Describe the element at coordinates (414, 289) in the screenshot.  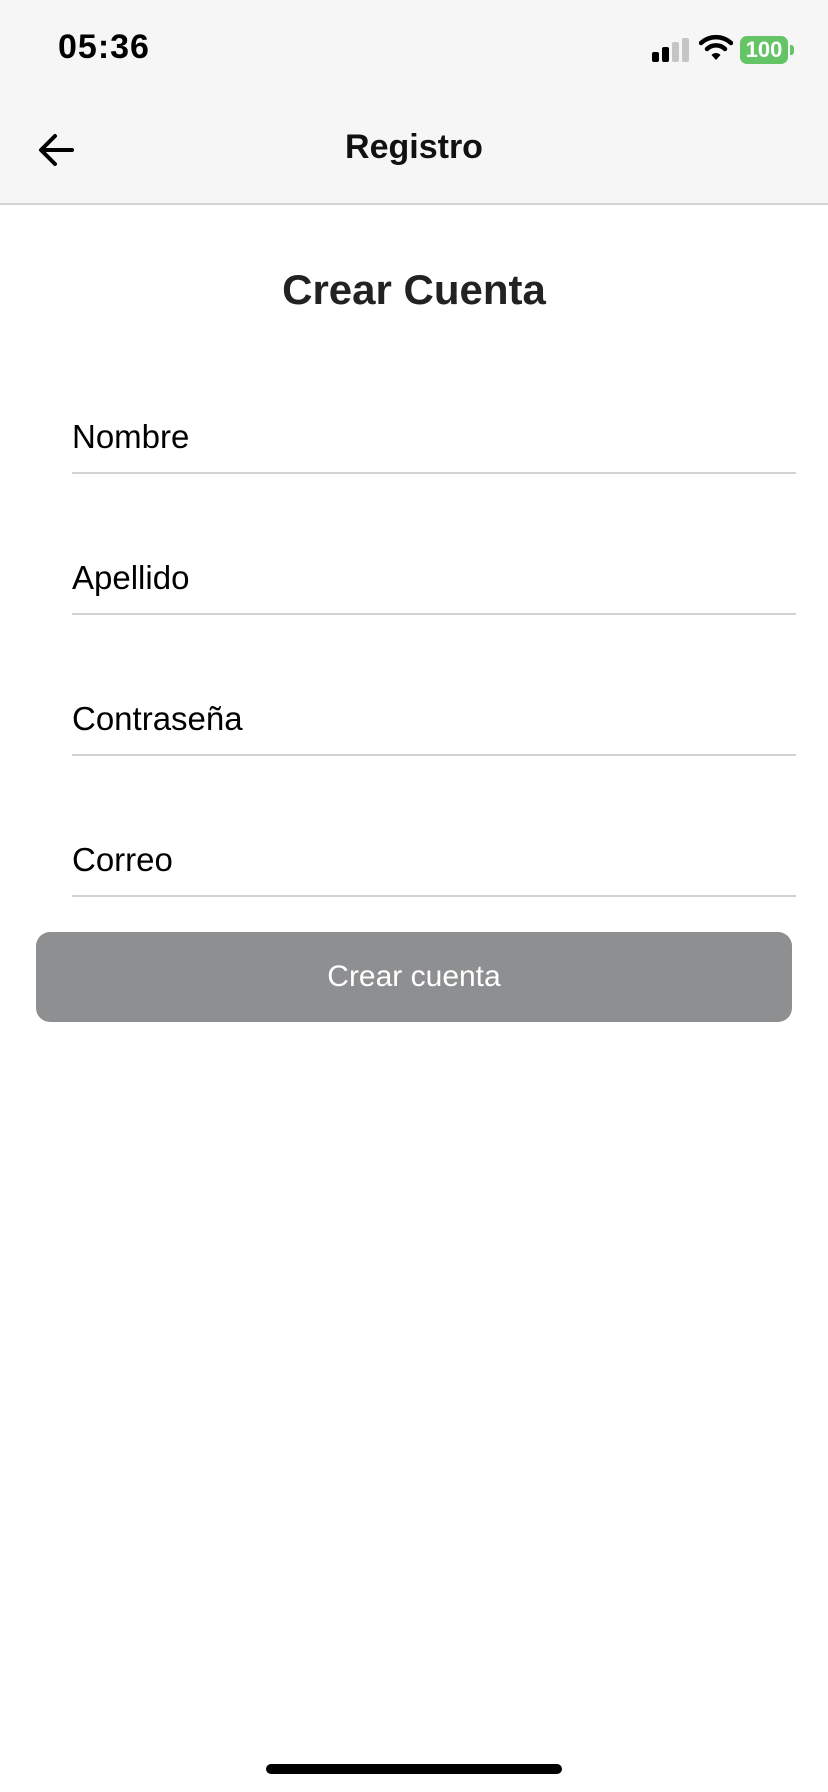
I see `page-title: Crear Cuenta` at that location.